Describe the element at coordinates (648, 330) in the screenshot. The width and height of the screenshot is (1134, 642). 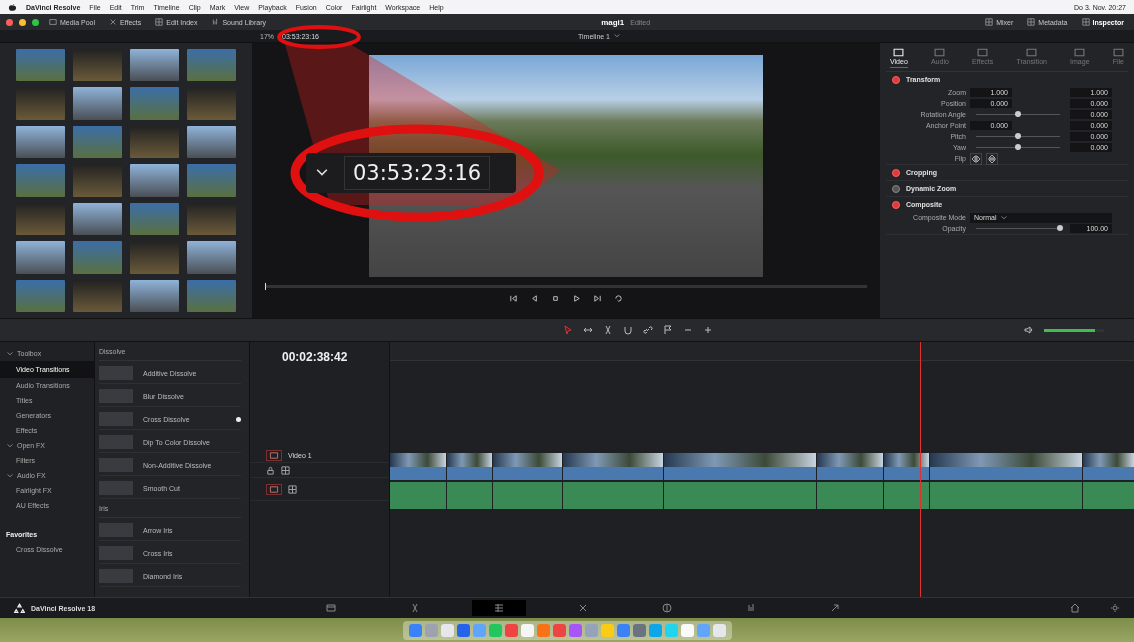
I see `link-icon` at that location.